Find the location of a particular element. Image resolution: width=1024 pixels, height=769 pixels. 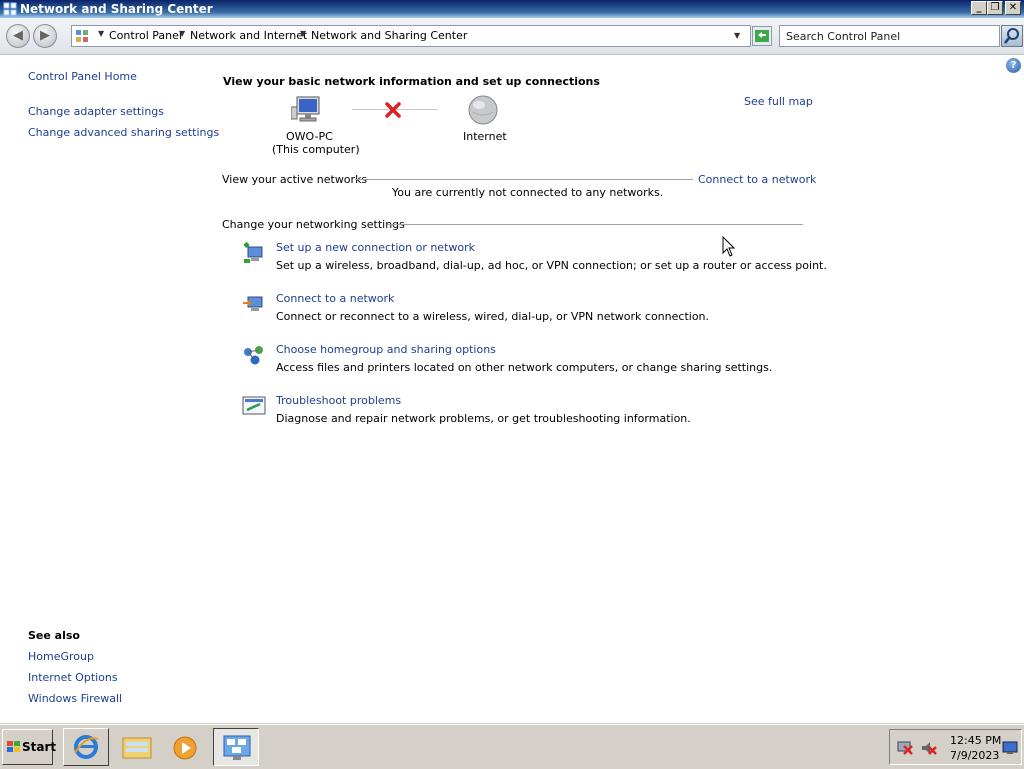

refresh-button is located at coordinates (762, 36).